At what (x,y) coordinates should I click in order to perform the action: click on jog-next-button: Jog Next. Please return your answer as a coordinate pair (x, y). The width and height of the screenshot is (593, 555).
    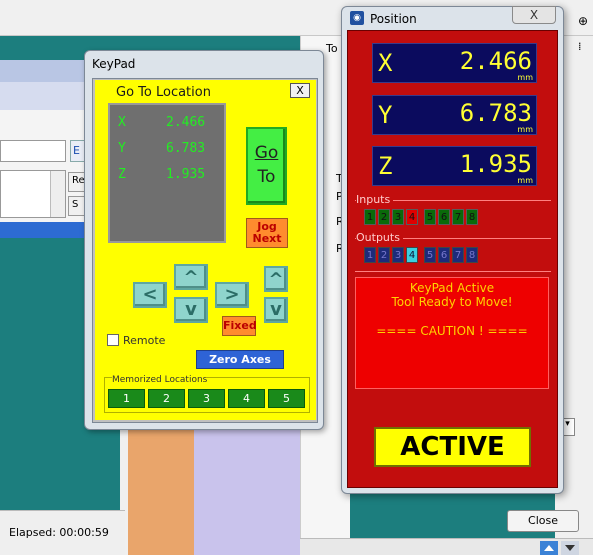
    Looking at the image, I should click on (267, 233).